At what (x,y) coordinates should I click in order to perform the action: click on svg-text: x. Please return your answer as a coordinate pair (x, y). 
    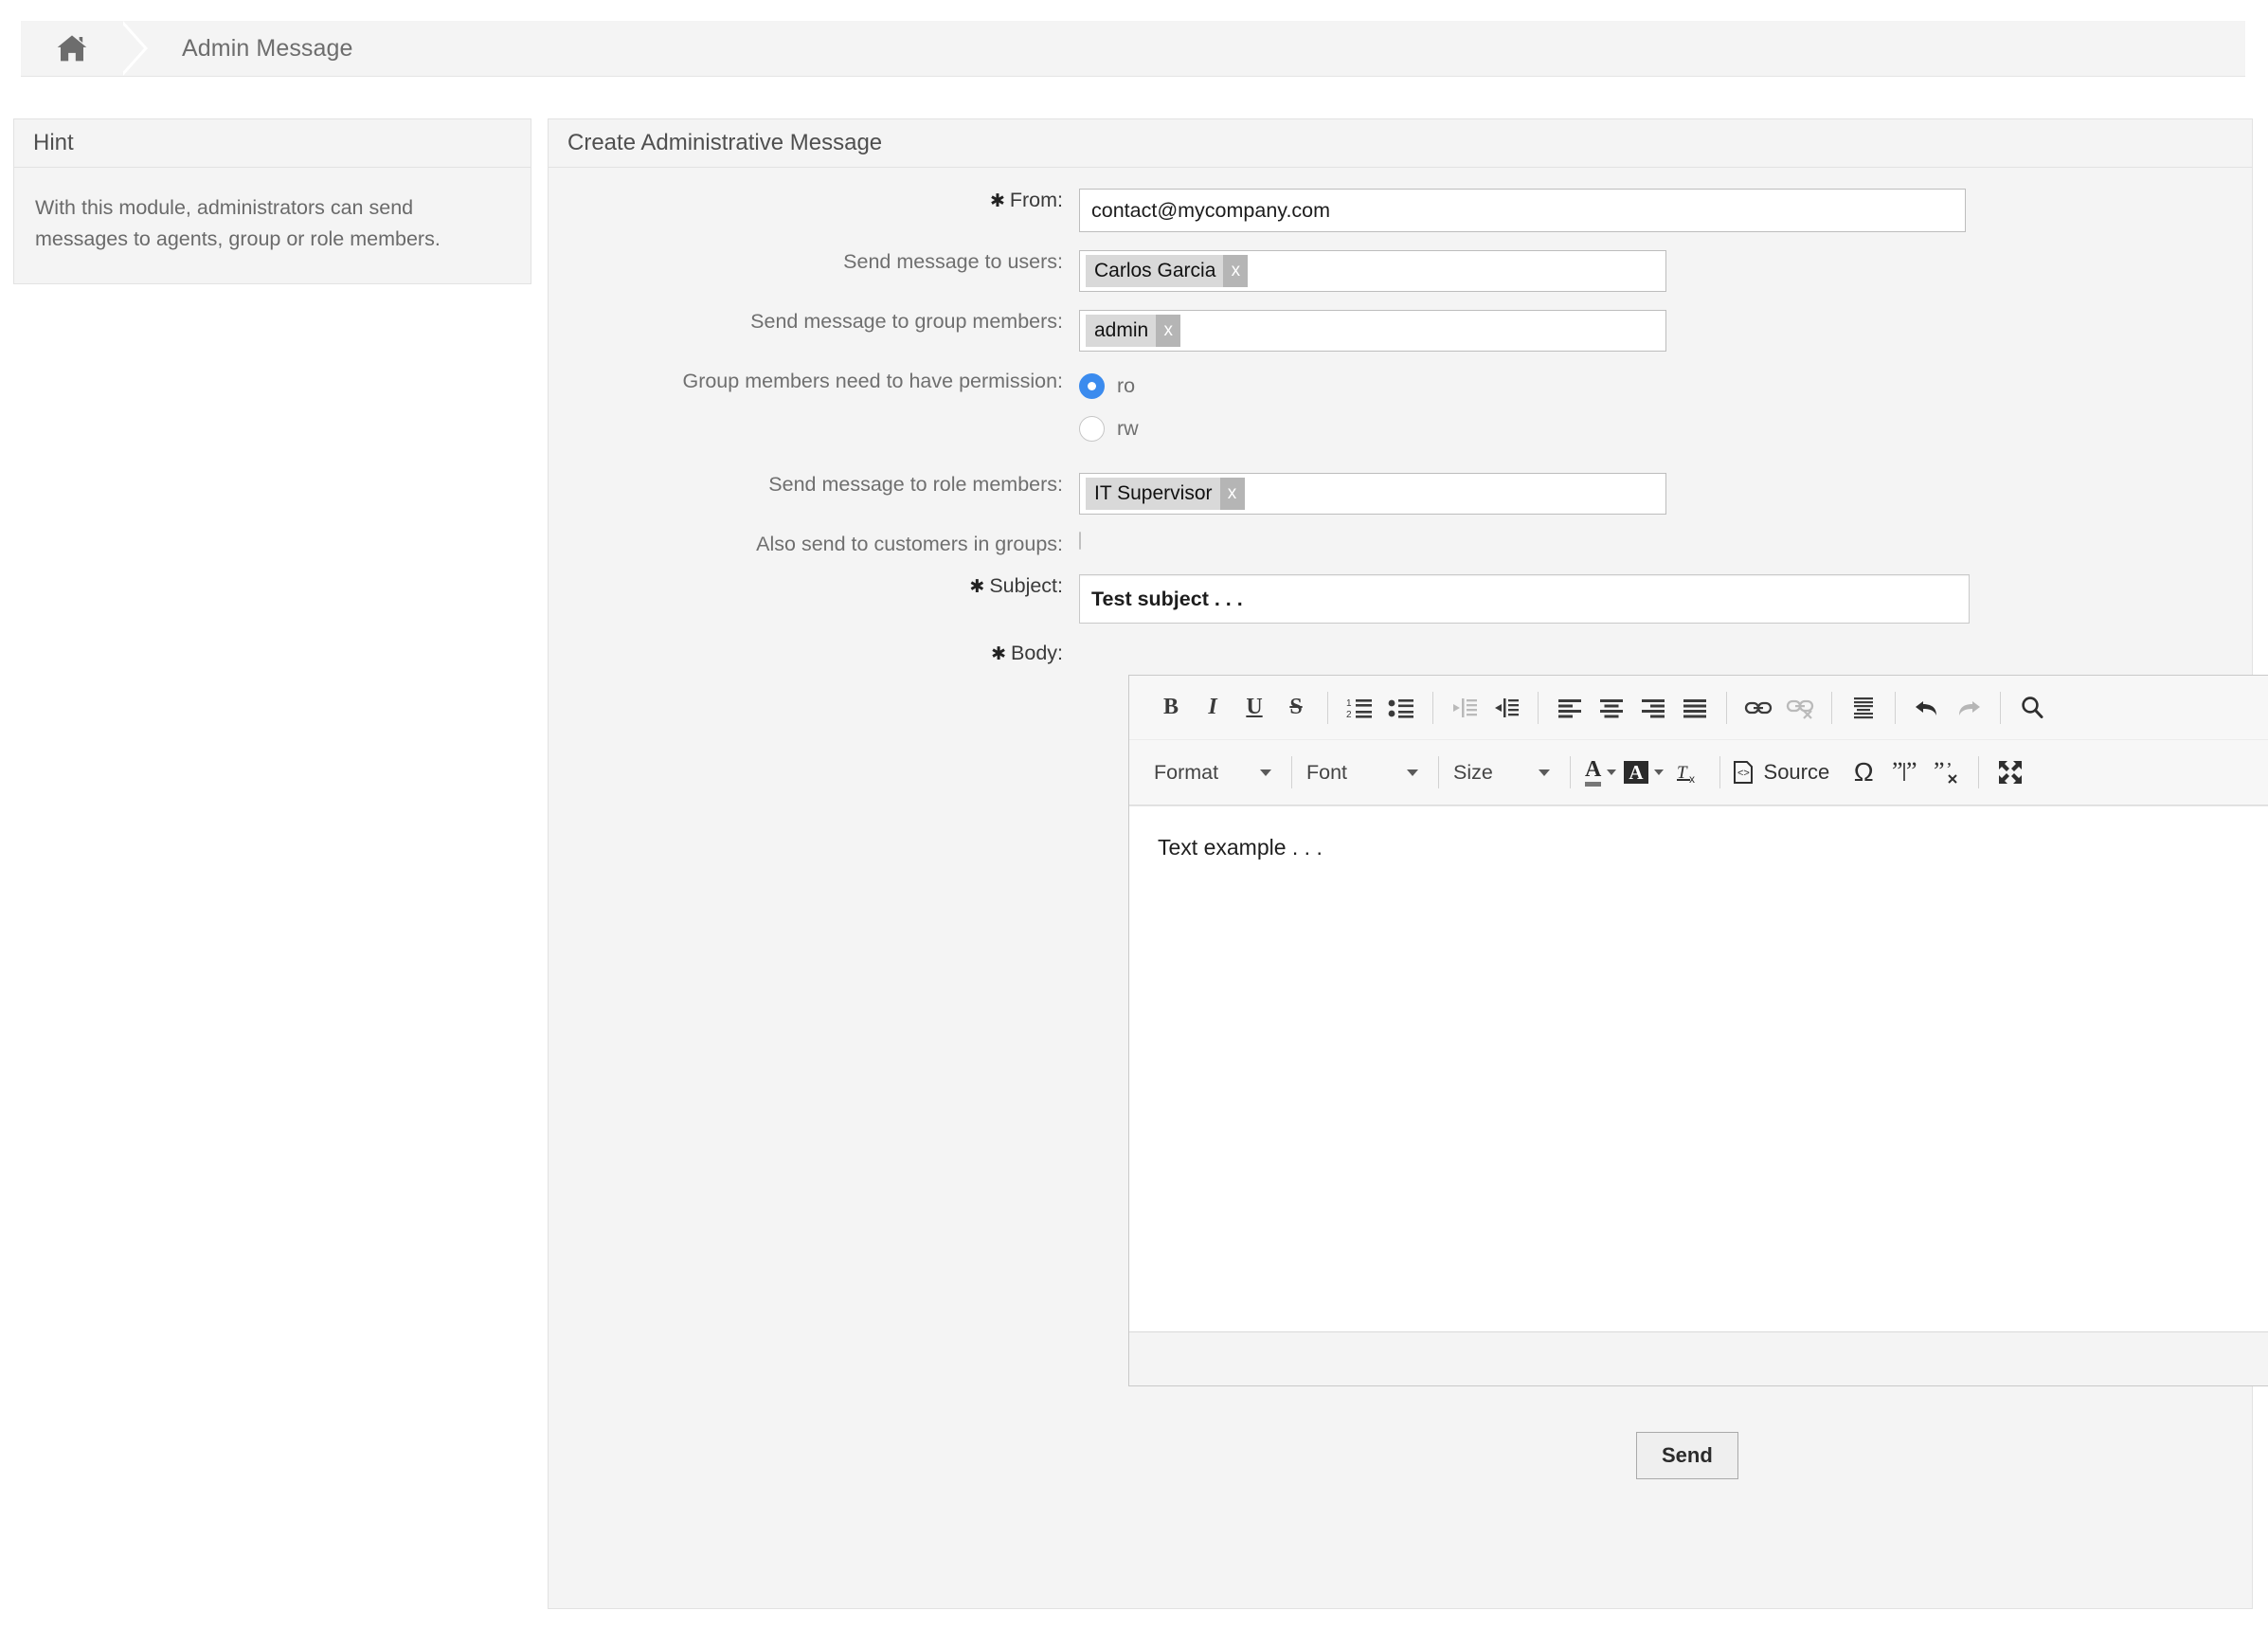
    Looking at the image, I should click on (1692, 778).